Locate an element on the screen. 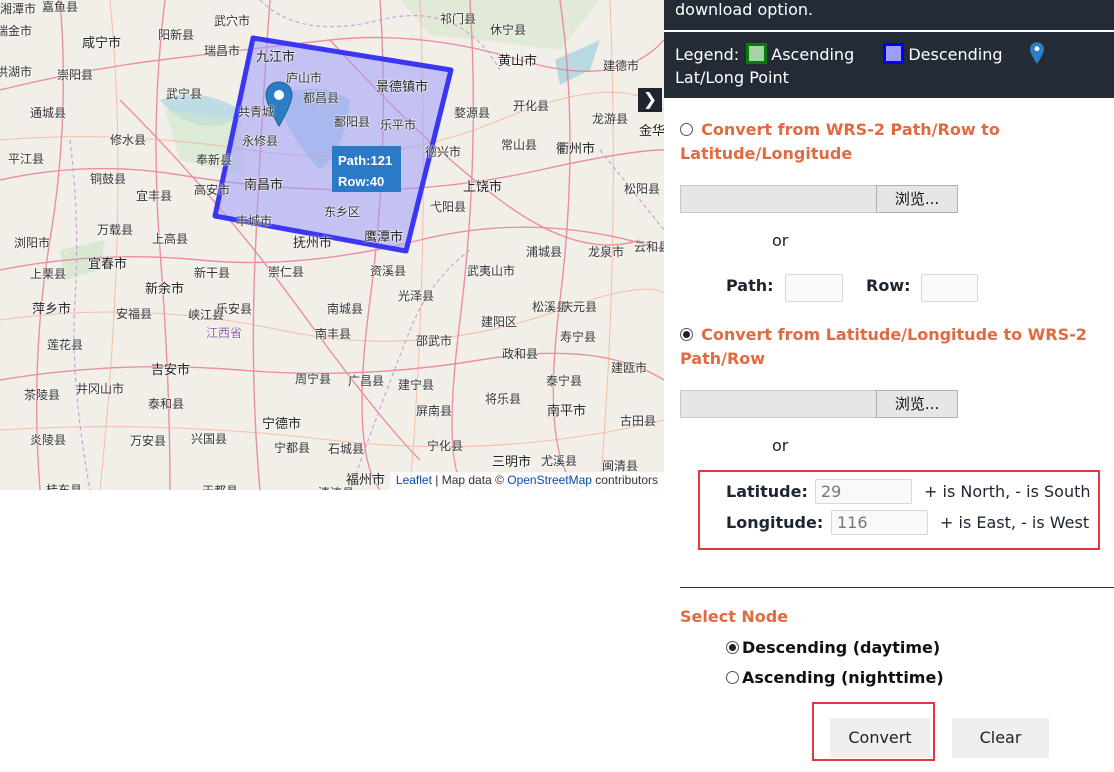 This screenshot has height=772, width=1114. path-label: Path:121 is located at coordinates (365, 160).